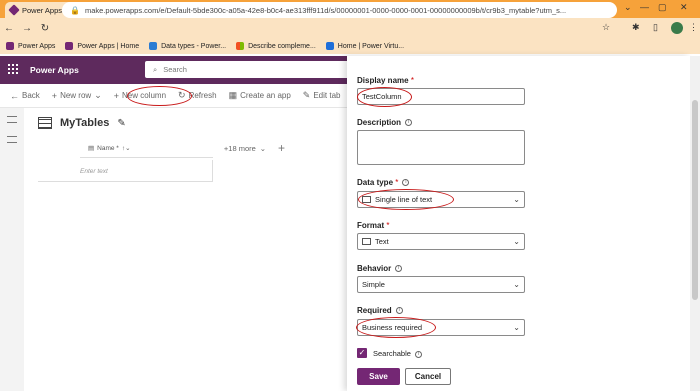  I want to click on display-name-label: Display name *, so click(385, 80).